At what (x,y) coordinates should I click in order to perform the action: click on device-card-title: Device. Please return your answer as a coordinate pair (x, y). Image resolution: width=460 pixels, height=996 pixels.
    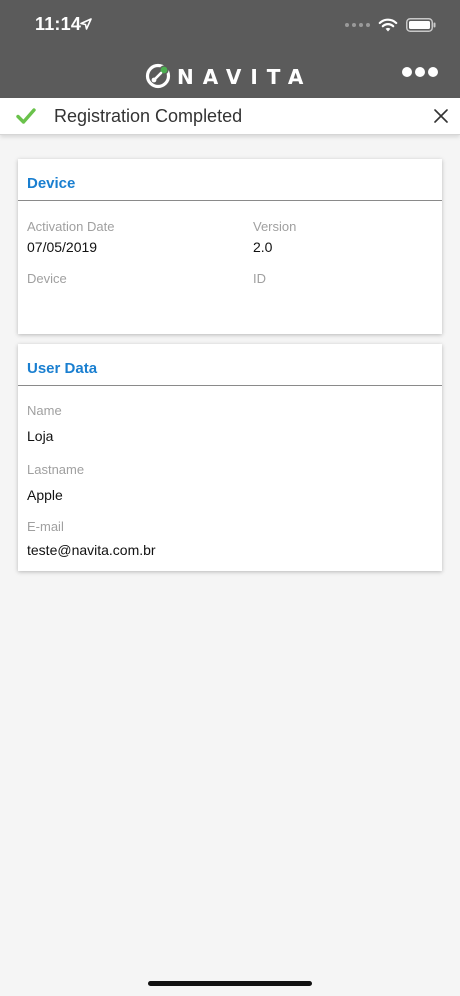
    Looking at the image, I should click on (230, 180).